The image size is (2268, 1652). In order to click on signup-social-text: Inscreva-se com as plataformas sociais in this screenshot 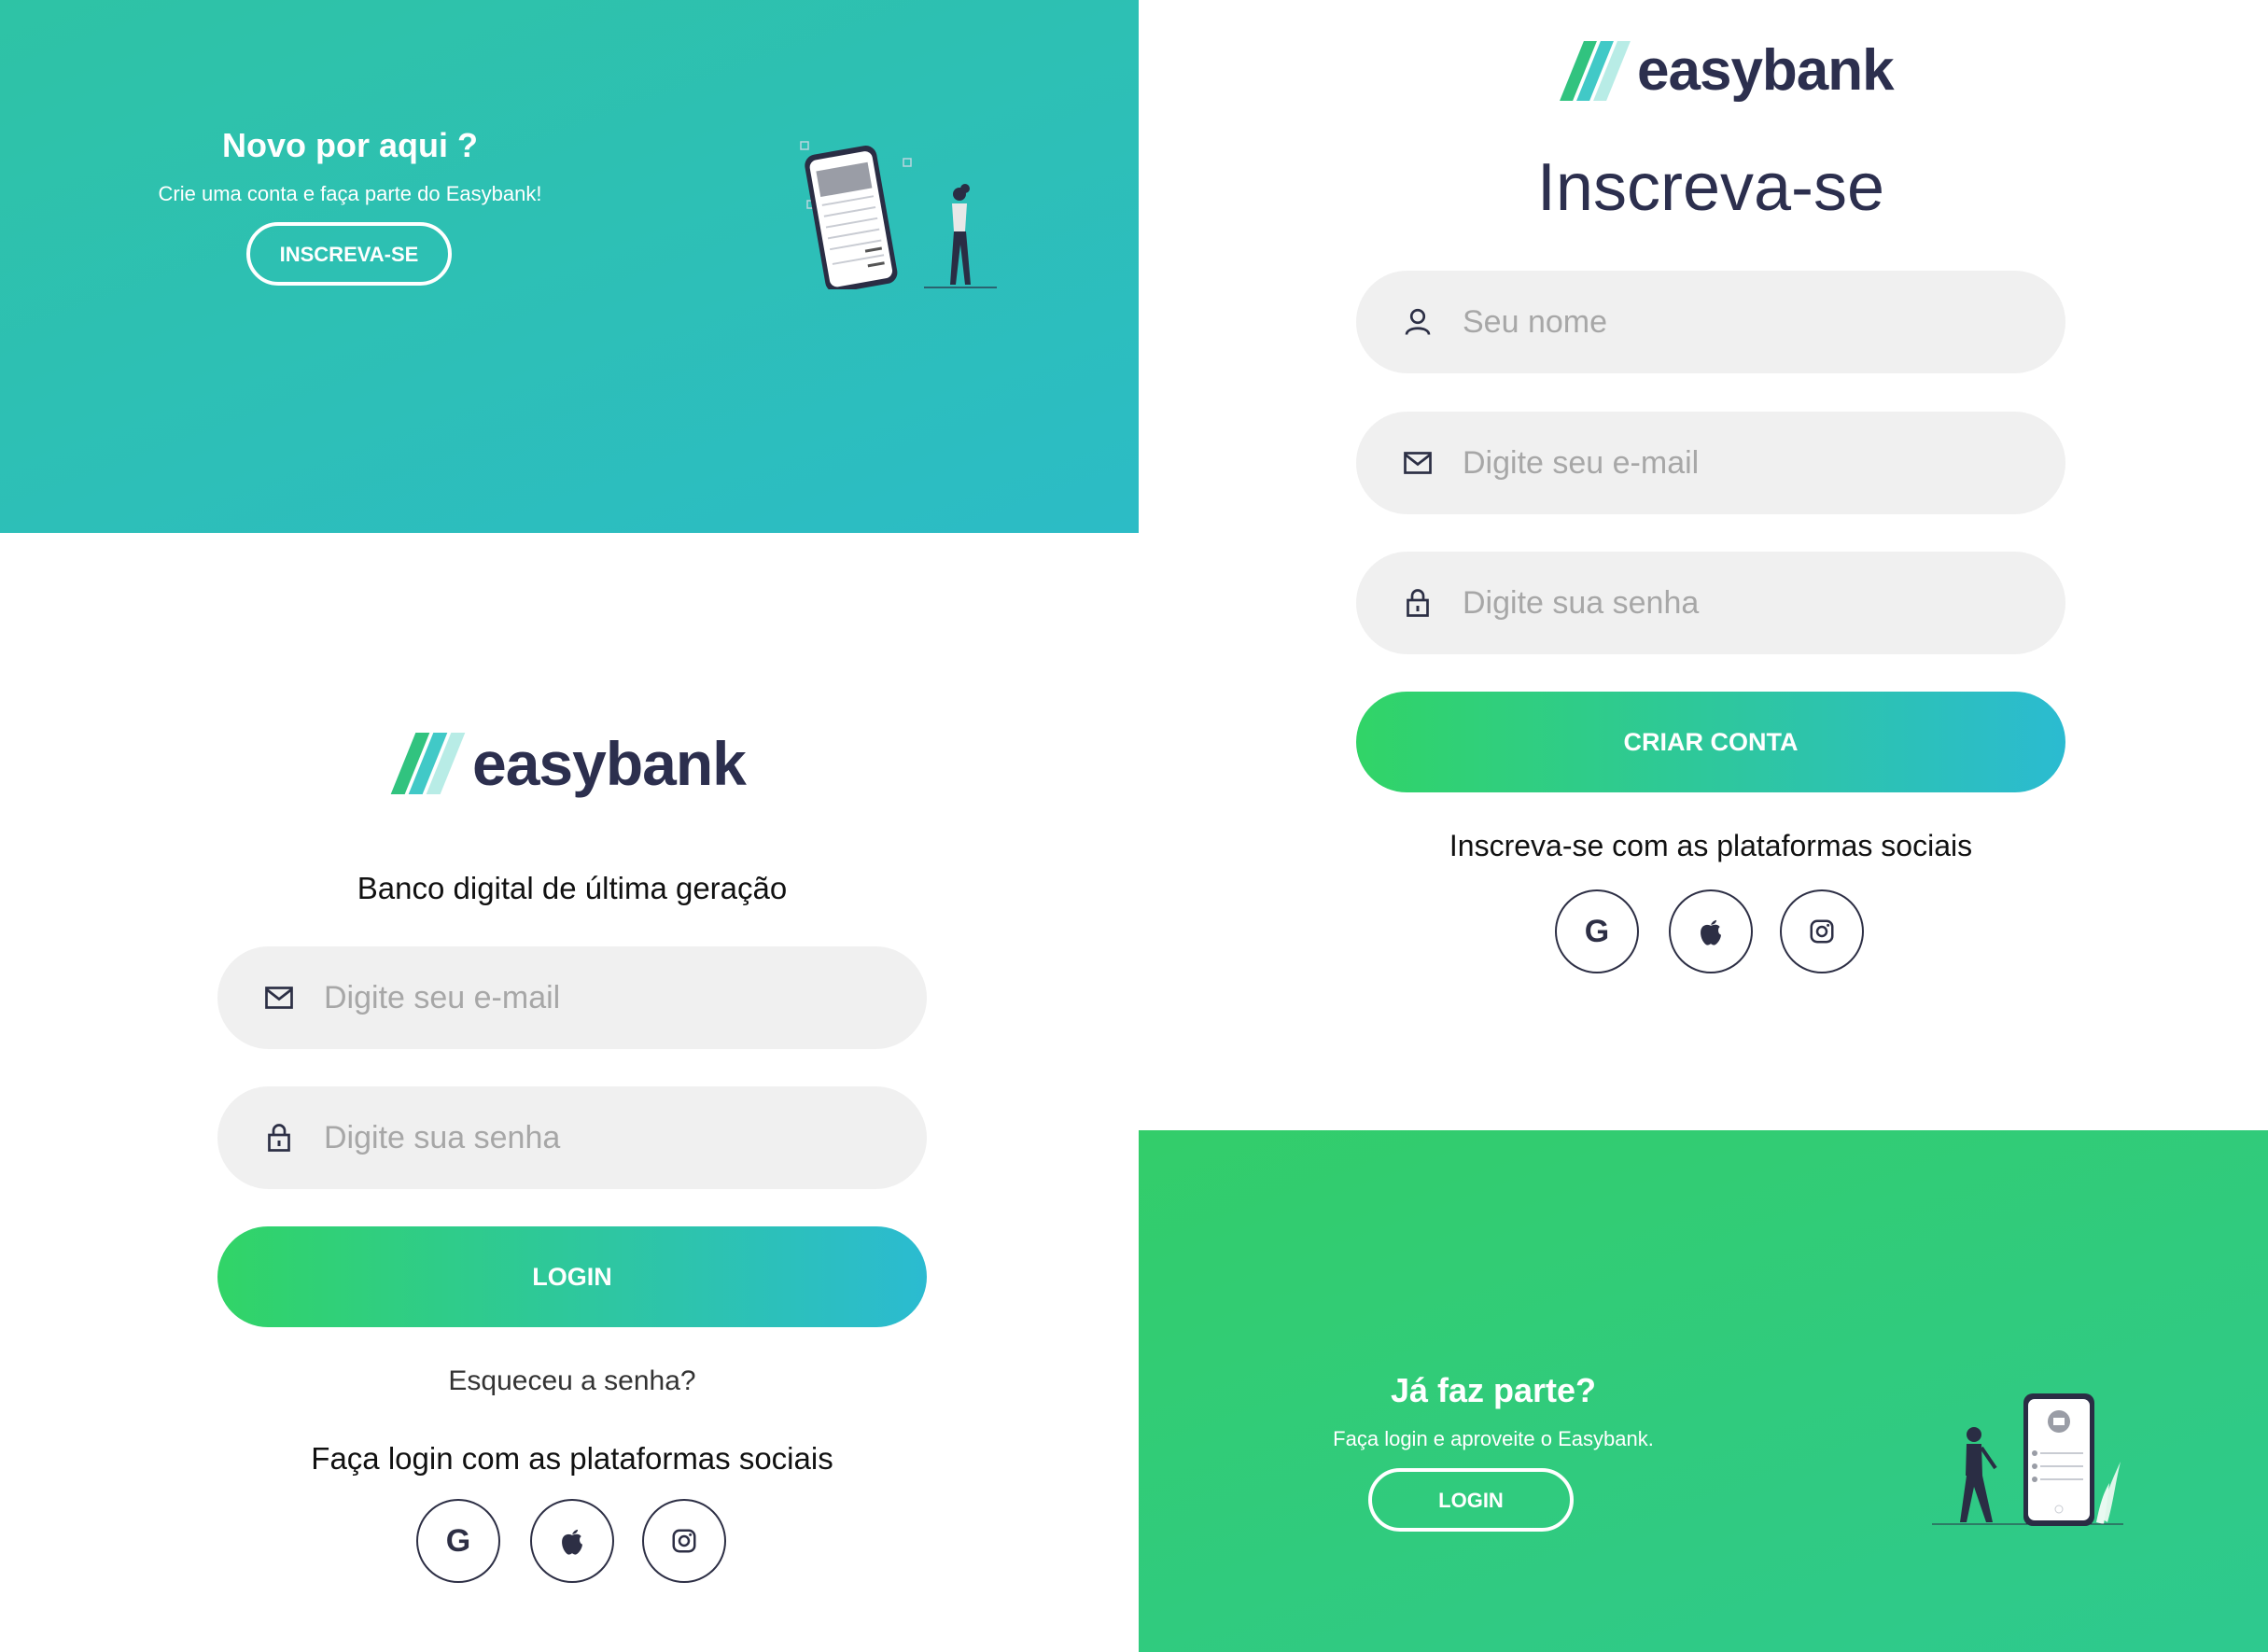, I will do `click(1711, 845)`.